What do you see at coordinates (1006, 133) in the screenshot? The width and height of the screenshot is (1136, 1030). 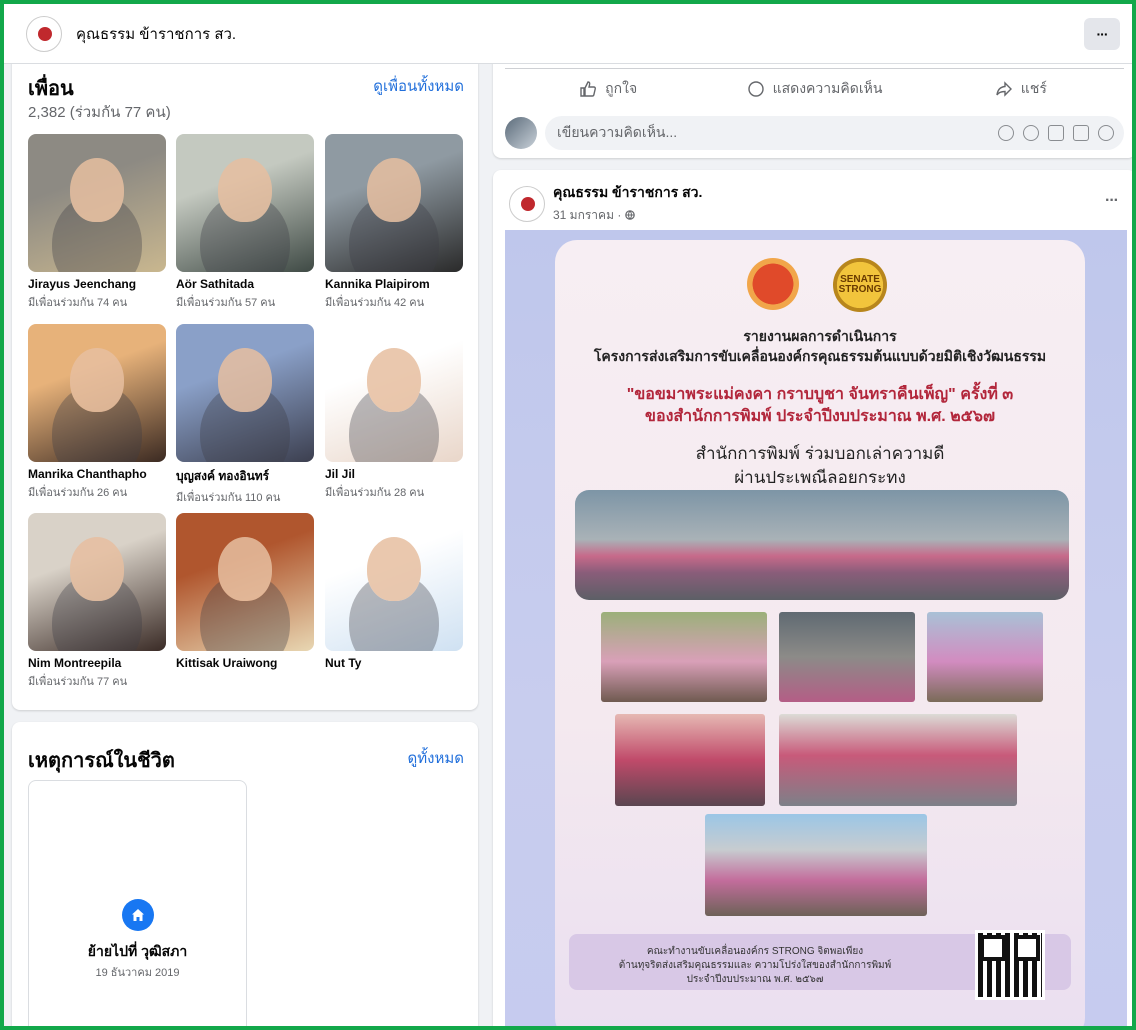 I see `avatar-sticker-icon` at bounding box center [1006, 133].